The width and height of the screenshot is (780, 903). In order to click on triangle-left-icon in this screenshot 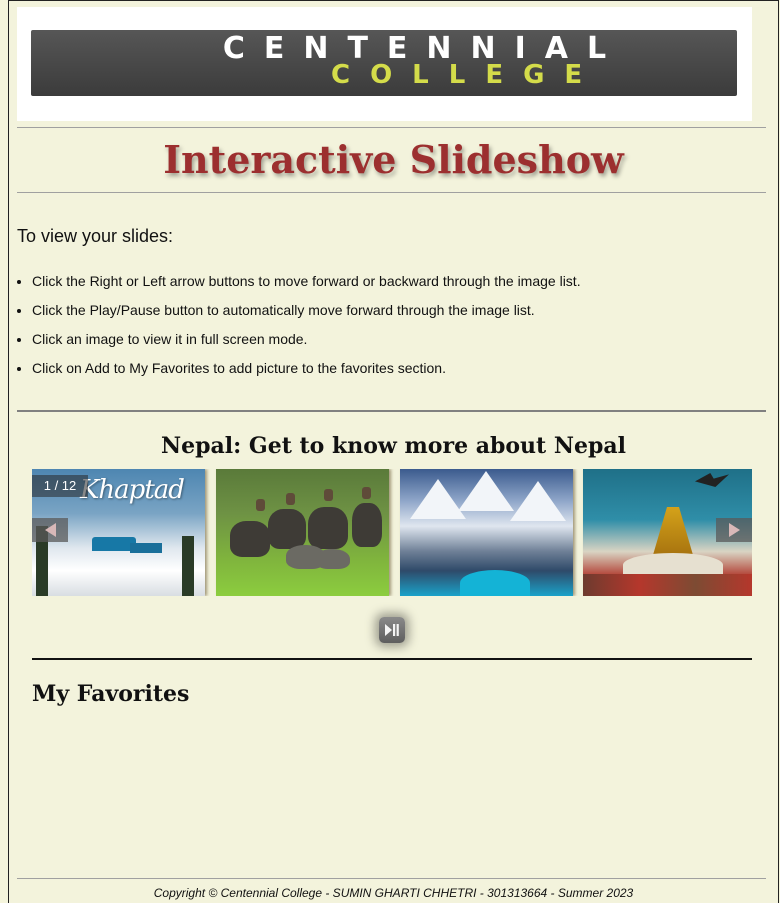, I will do `click(50, 530)`.